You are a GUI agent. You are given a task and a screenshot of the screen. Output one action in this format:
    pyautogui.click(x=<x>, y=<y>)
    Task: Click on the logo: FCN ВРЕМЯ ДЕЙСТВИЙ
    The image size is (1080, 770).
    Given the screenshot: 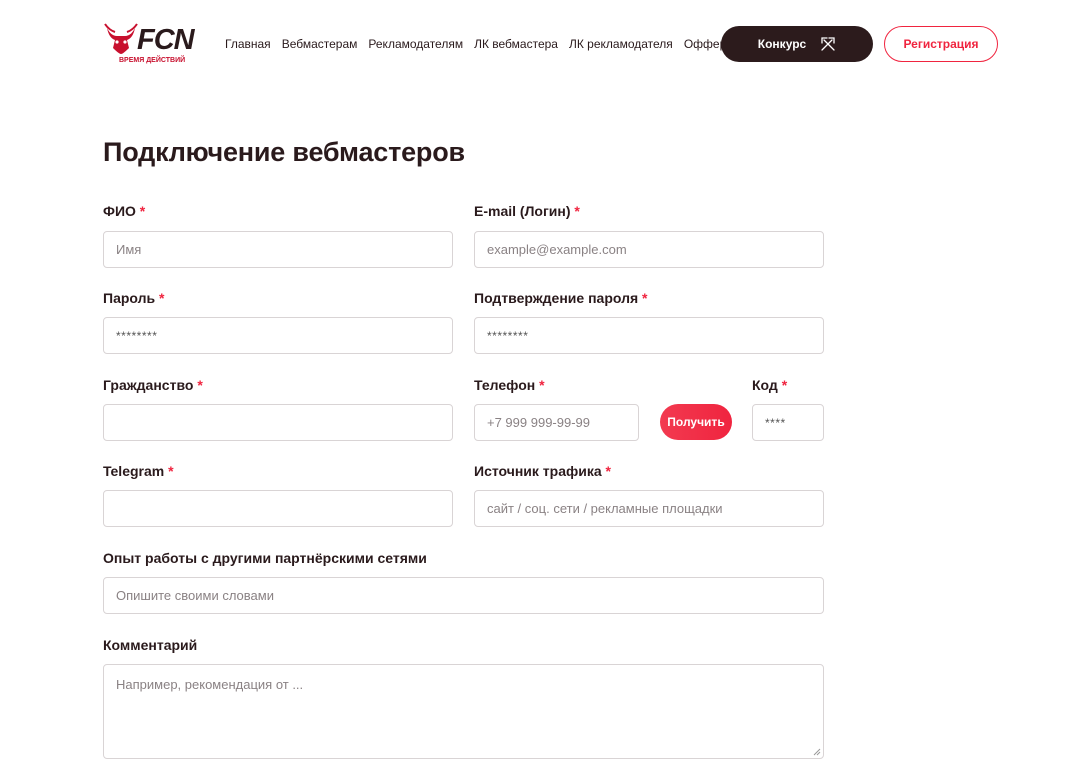 What is the action you would take?
    pyautogui.click(x=149, y=44)
    